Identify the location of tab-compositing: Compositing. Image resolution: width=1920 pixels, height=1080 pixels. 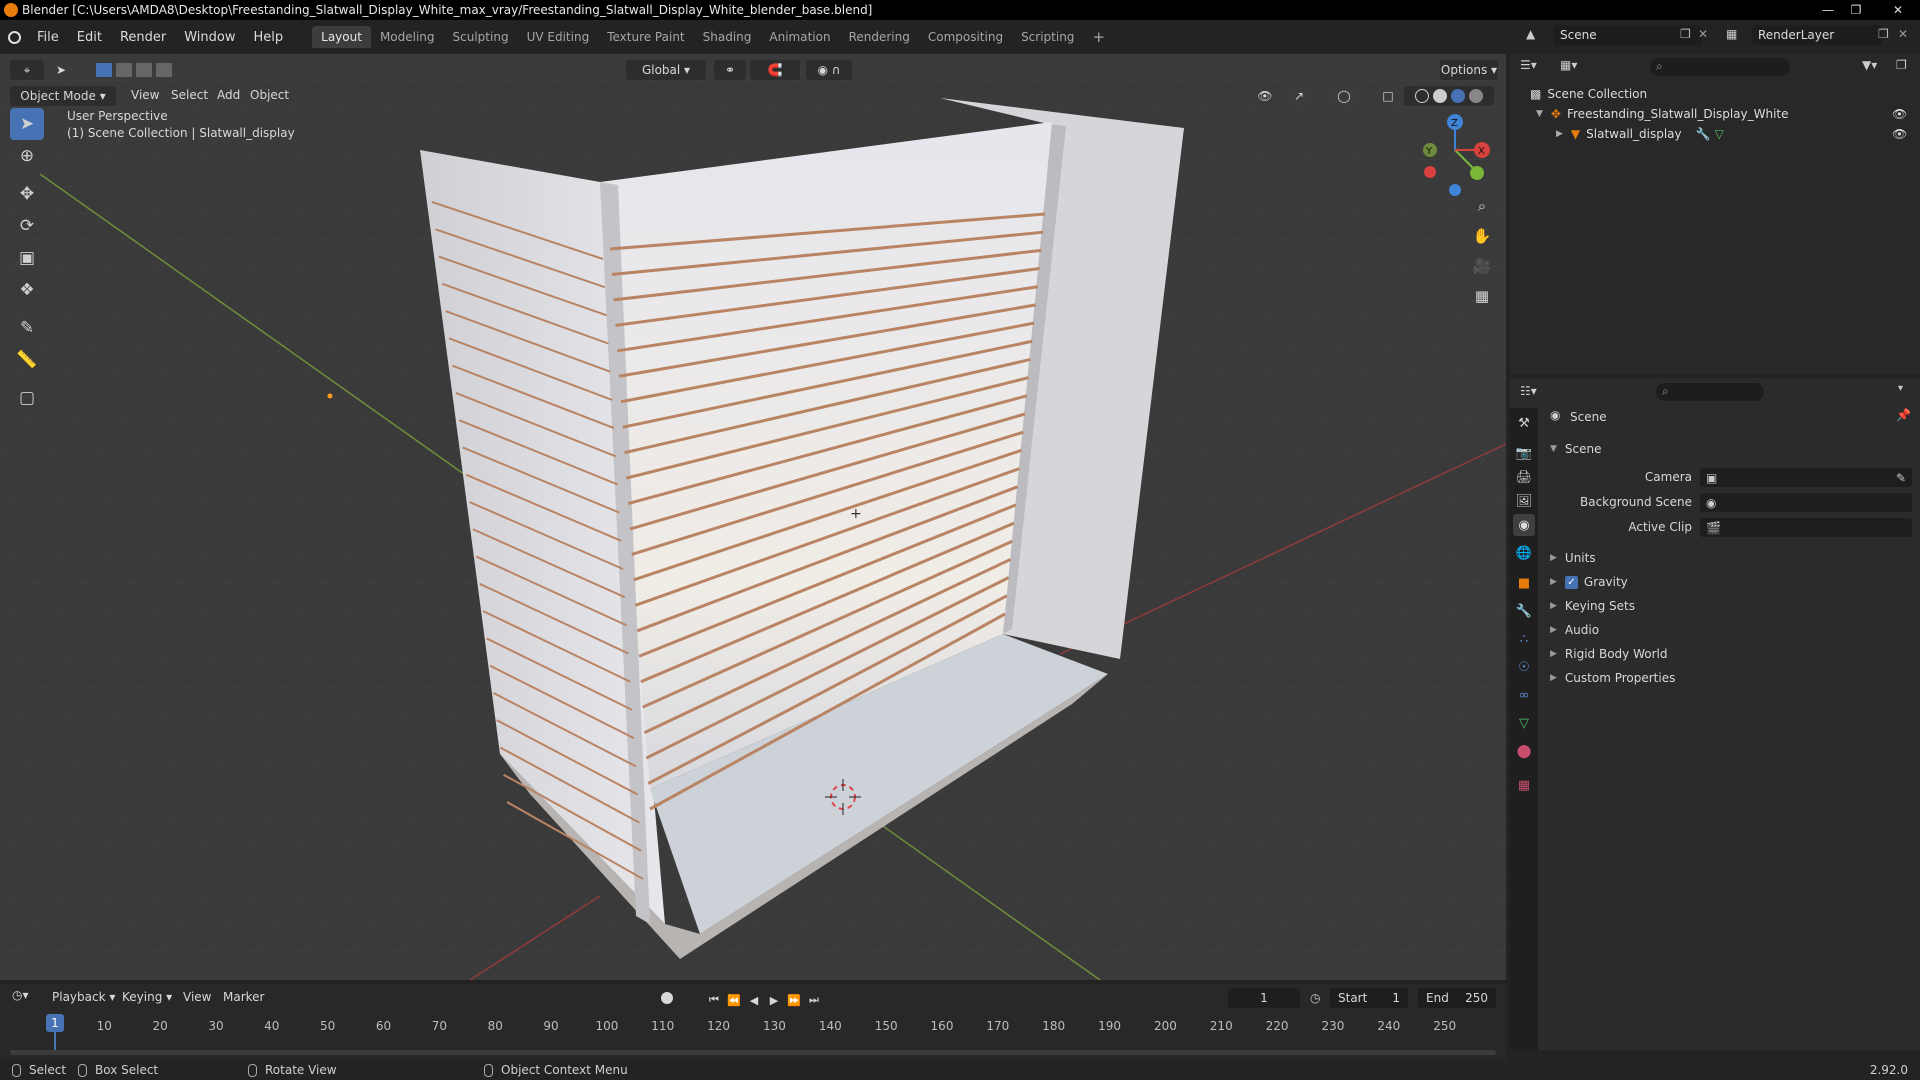
(965, 37).